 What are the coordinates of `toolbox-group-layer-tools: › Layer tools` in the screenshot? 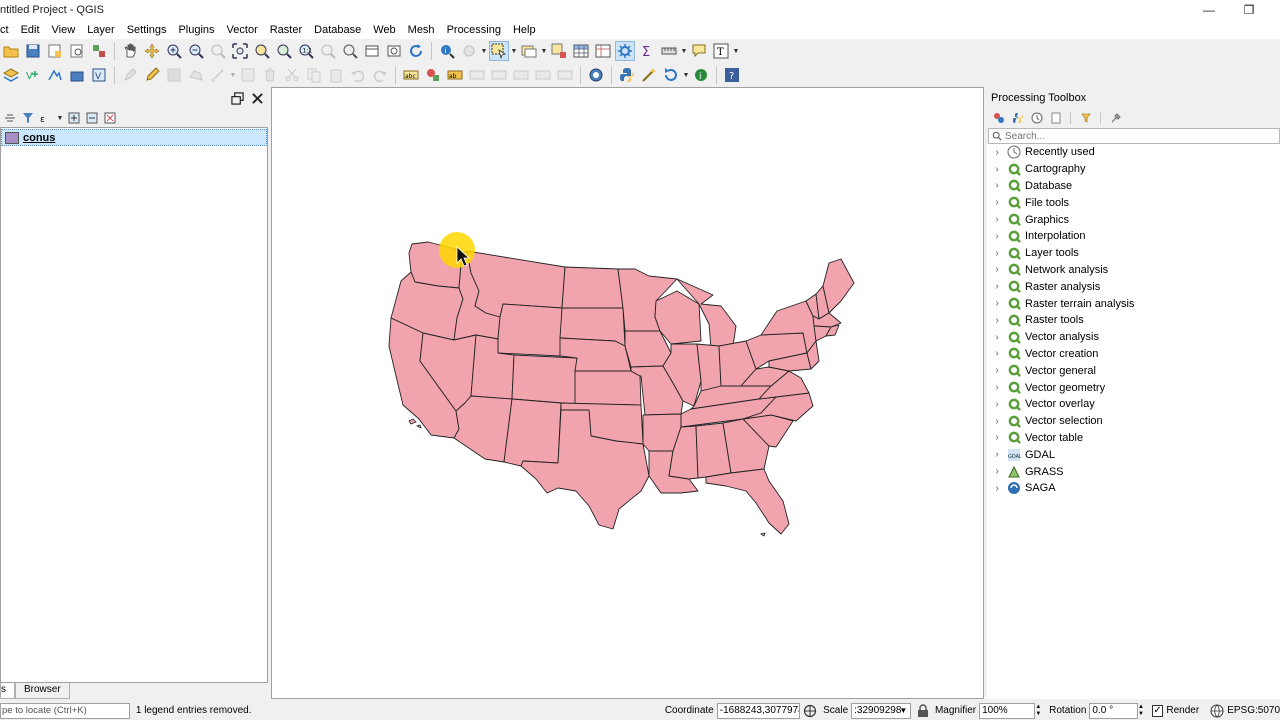 It's located at (1133, 253).